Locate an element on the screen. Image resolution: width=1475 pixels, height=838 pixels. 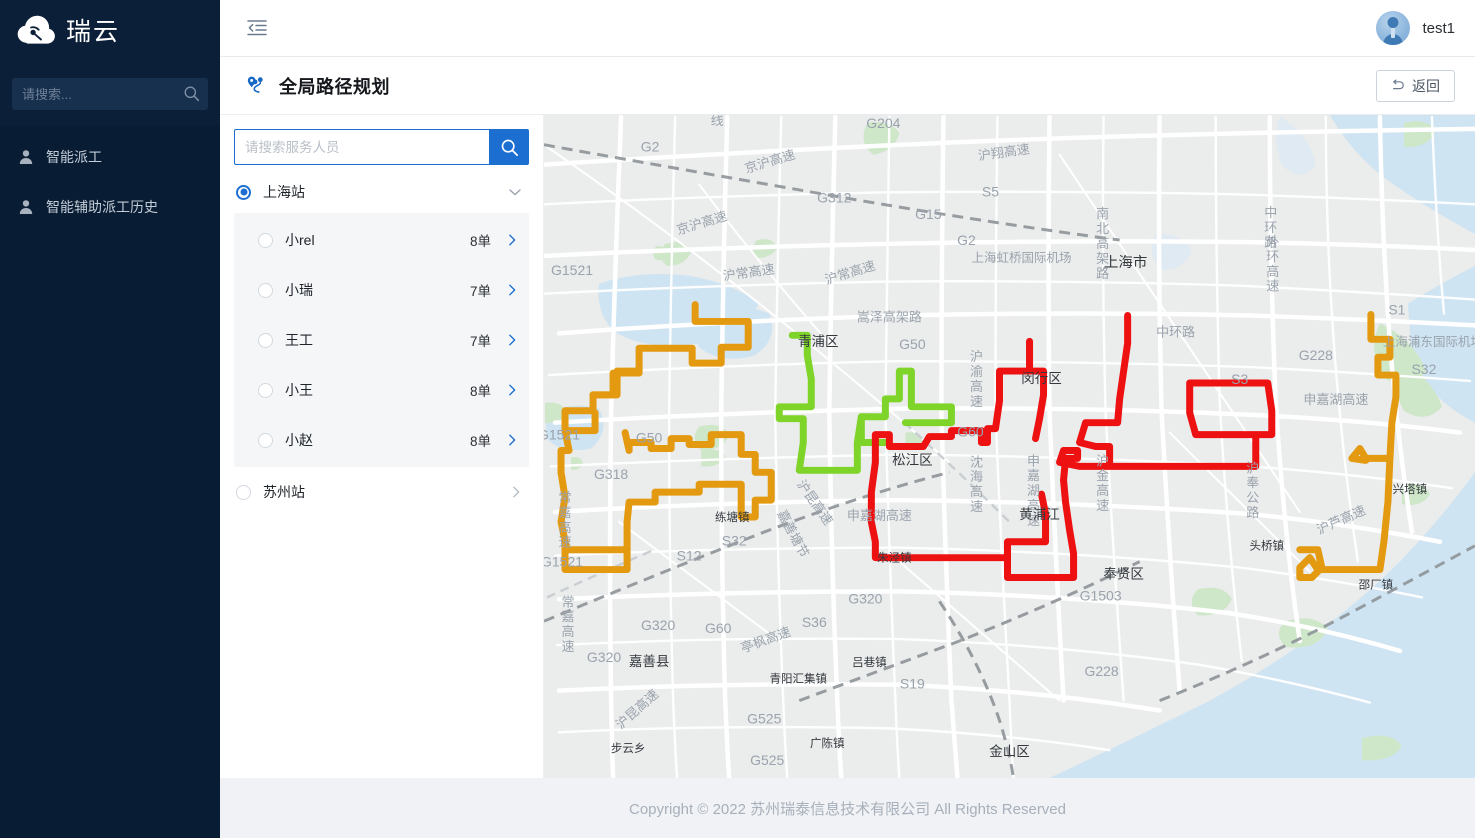
list-item: 王工 7单 is located at coordinates (381, 340).